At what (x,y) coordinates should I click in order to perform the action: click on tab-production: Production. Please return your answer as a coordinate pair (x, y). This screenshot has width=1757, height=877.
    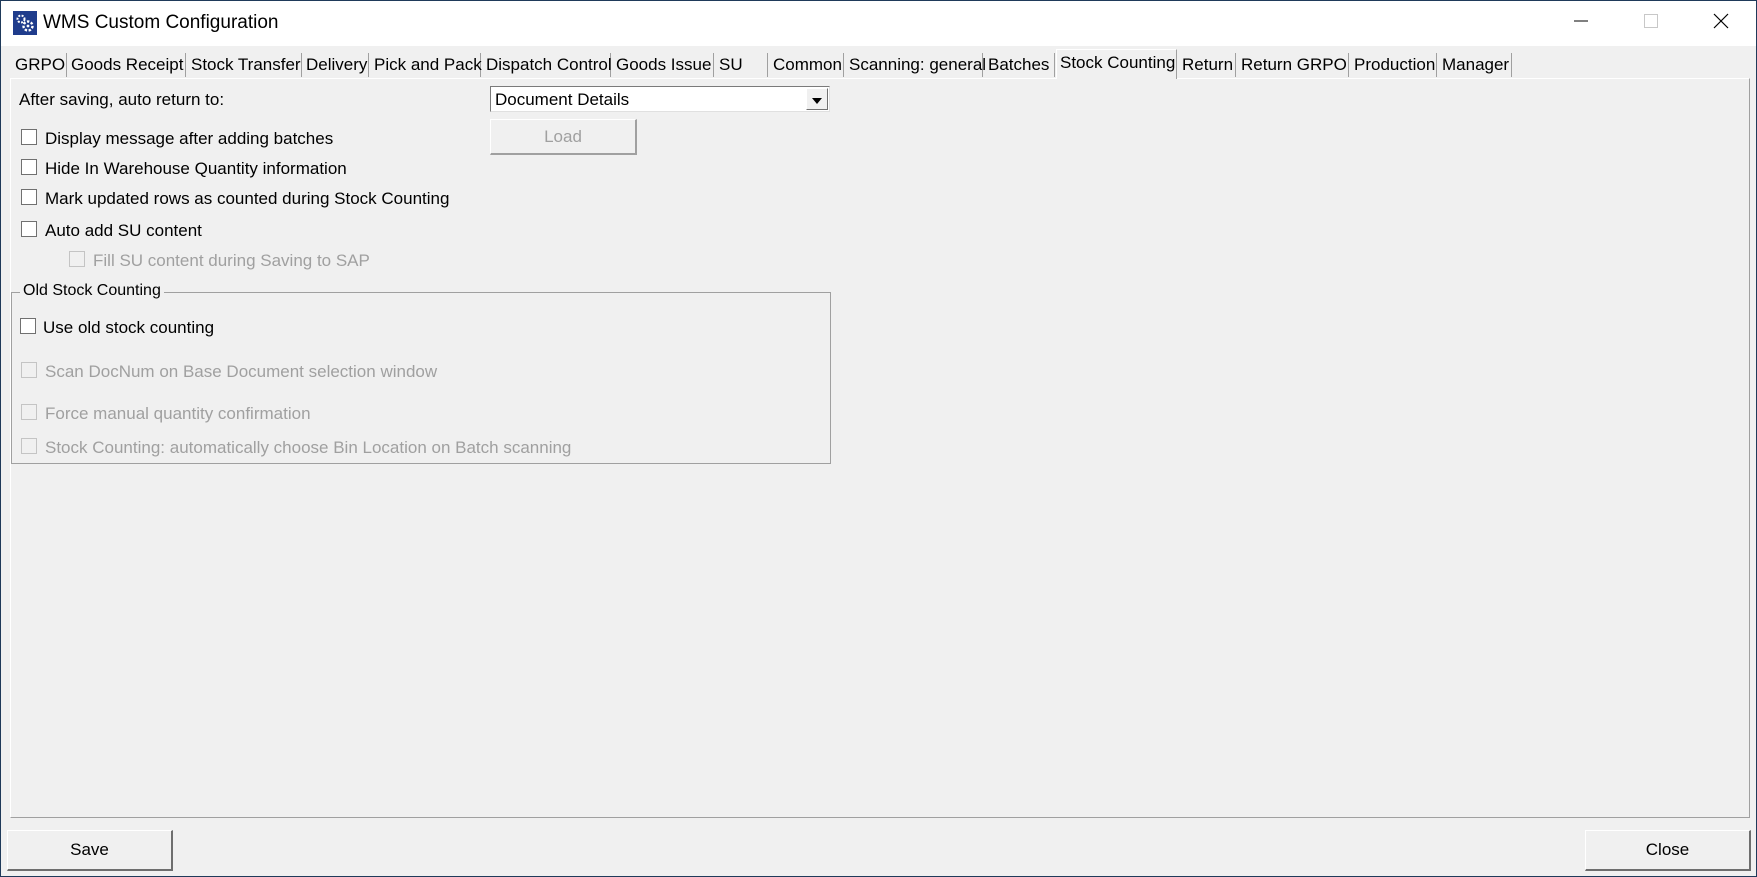
    Looking at the image, I should click on (1394, 65).